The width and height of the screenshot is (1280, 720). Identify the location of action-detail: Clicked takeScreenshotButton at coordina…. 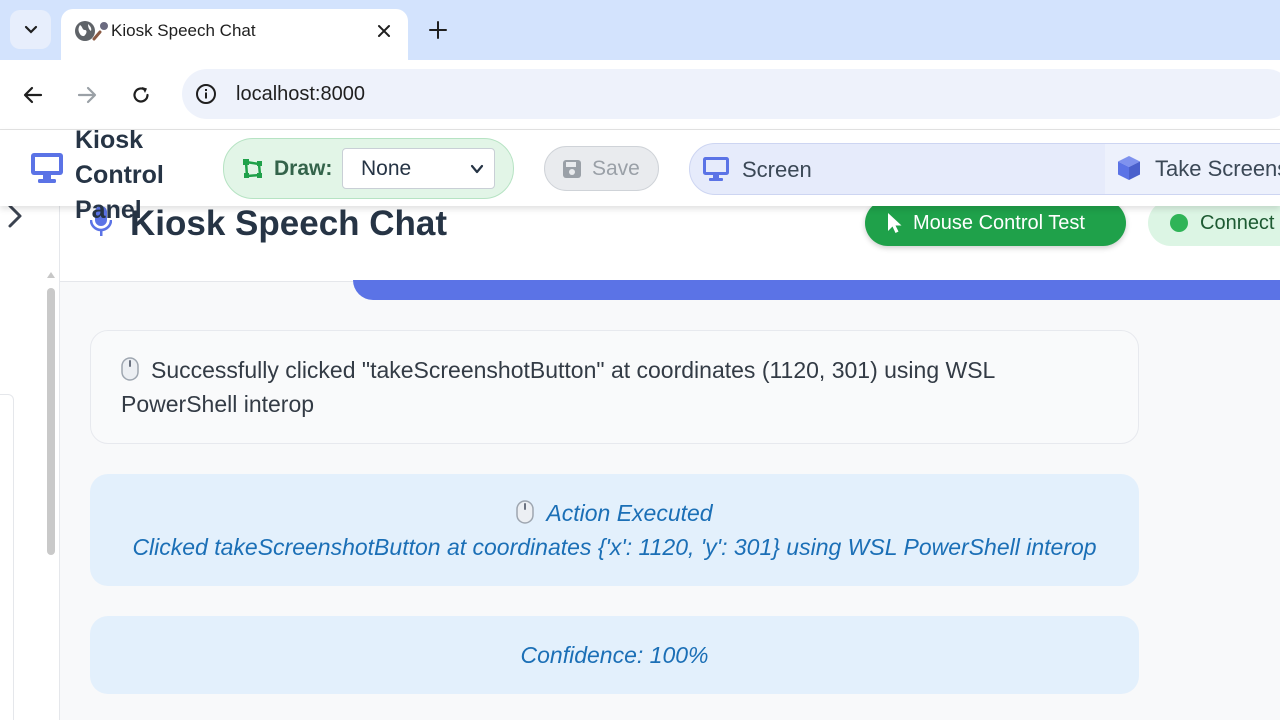
(614, 547).